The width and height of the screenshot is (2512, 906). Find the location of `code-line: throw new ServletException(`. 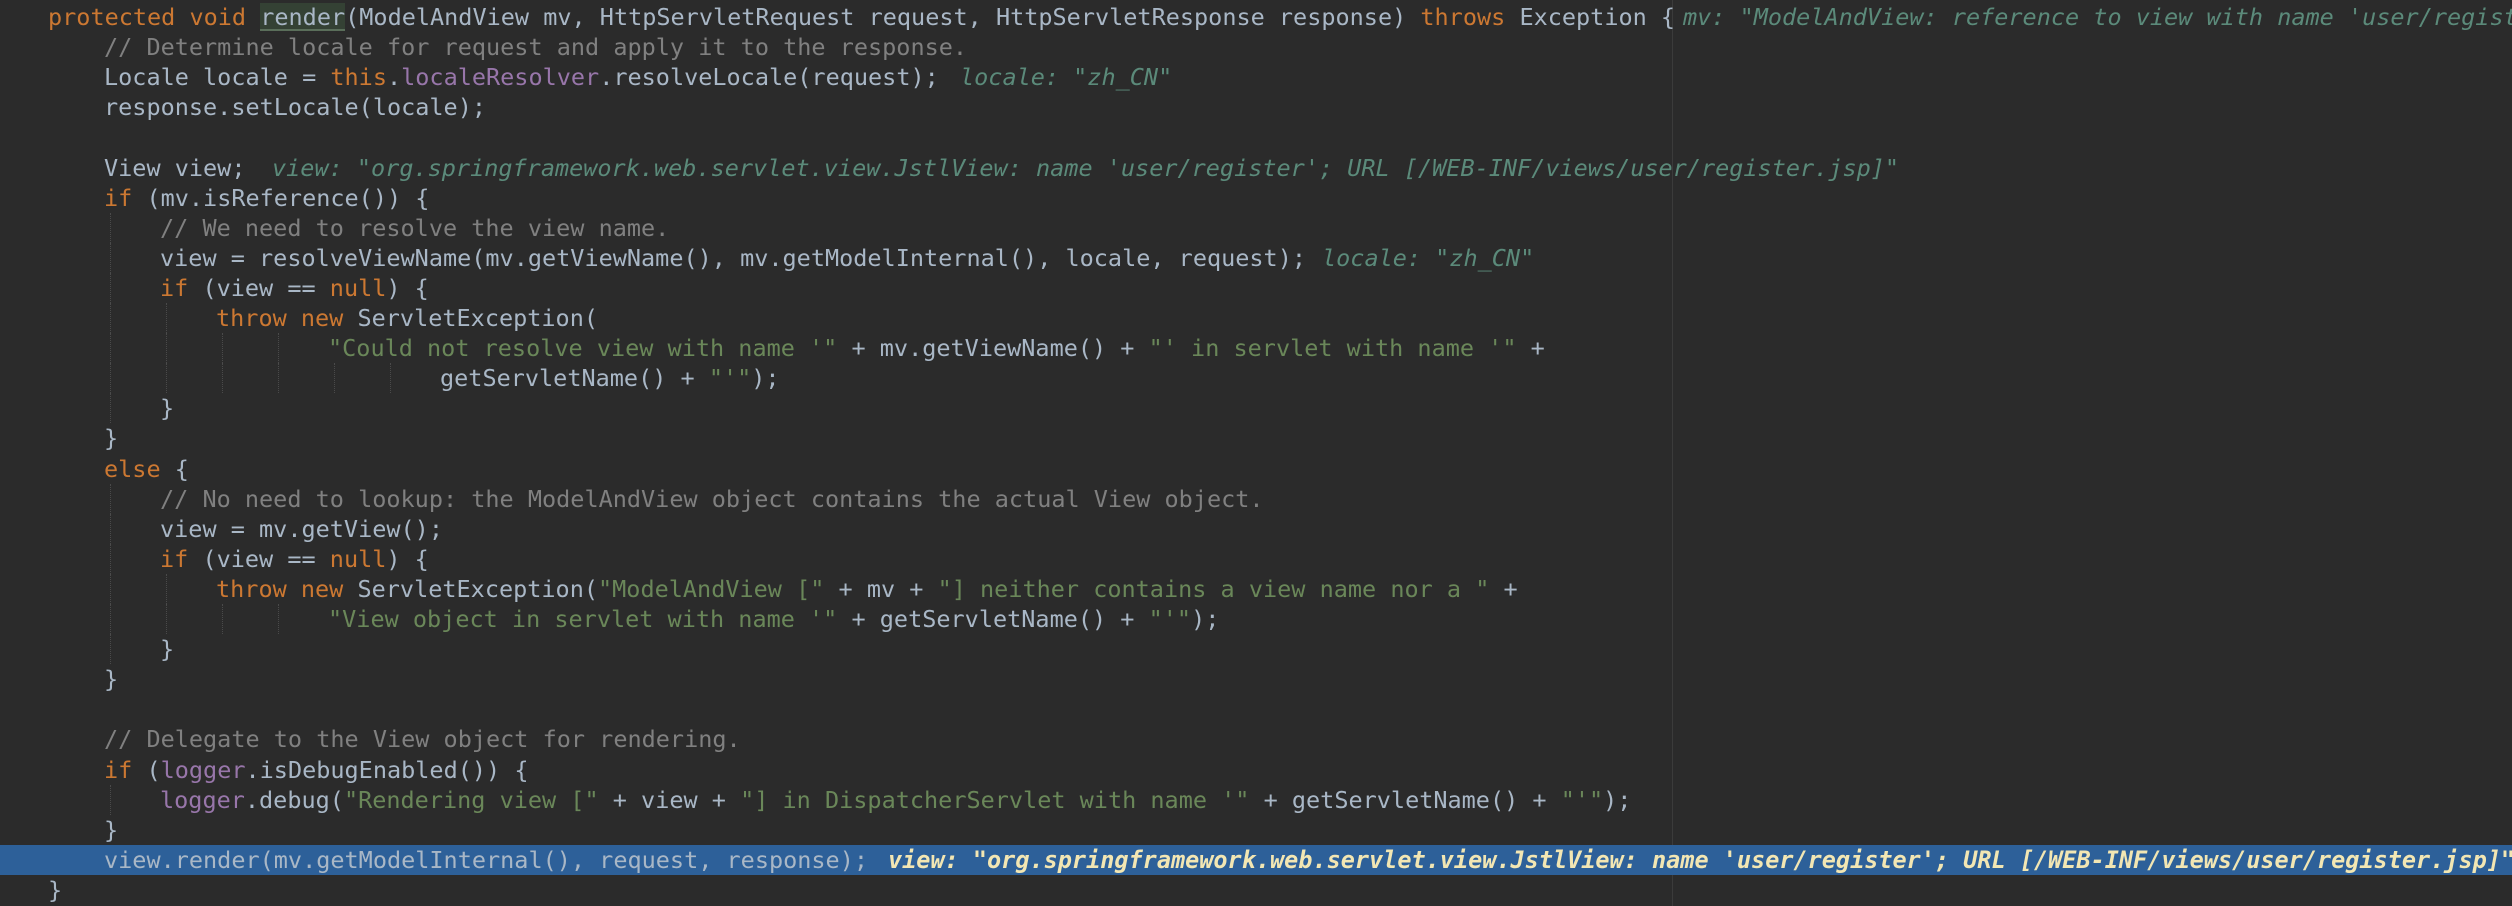

code-line: throw new ServletException( is located at coordinates (1256, 318).